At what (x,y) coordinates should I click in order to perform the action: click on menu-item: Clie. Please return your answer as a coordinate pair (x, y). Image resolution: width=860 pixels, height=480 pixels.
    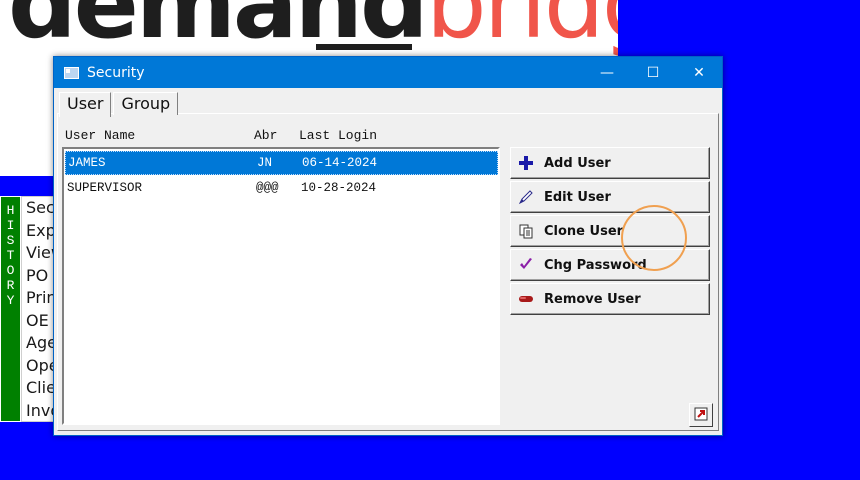
    Looking at the image, I should click on (39, 388).